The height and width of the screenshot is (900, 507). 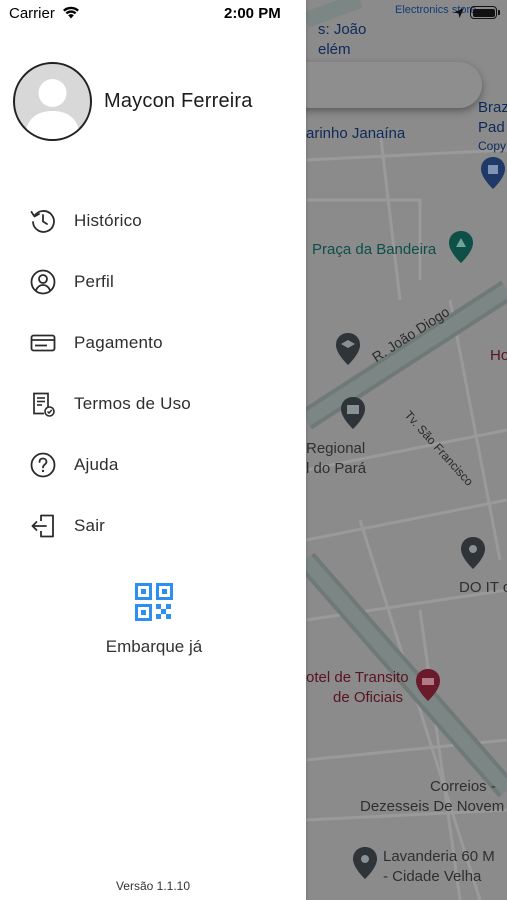 I want to click on map-label: Dezesseis De Novem, so click(x=432, y=806).